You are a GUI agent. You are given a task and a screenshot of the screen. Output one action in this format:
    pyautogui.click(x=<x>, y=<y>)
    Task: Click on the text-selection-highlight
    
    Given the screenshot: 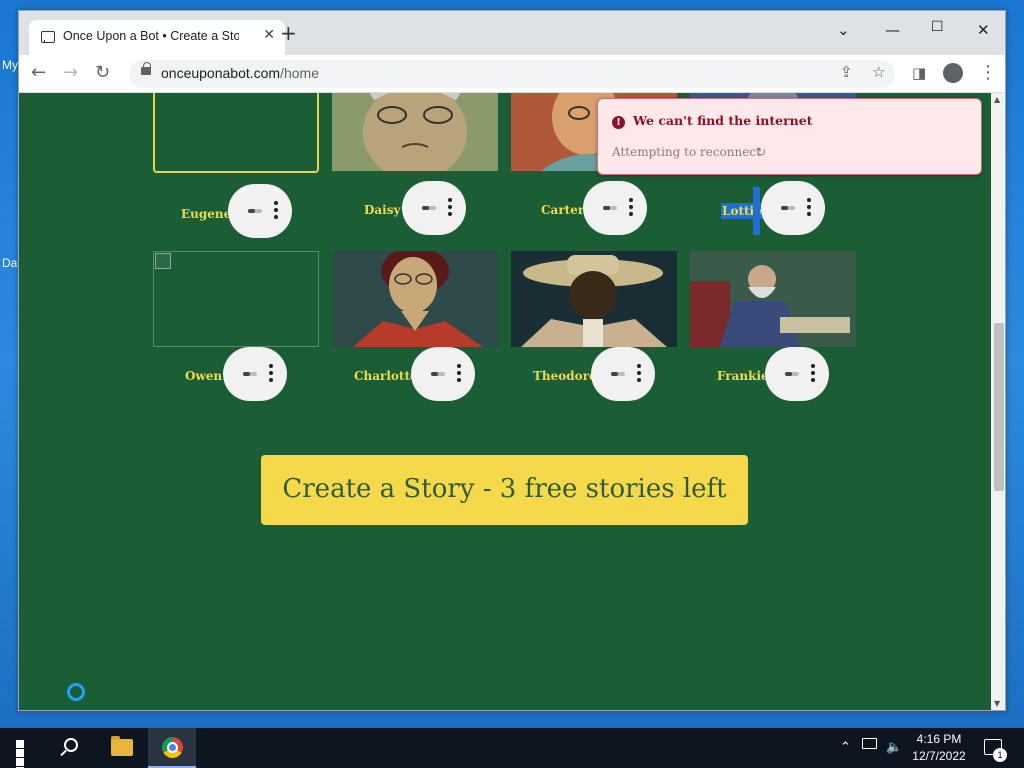 What is the action you would take?
    pyautogui.click(x=756, y=211)
    